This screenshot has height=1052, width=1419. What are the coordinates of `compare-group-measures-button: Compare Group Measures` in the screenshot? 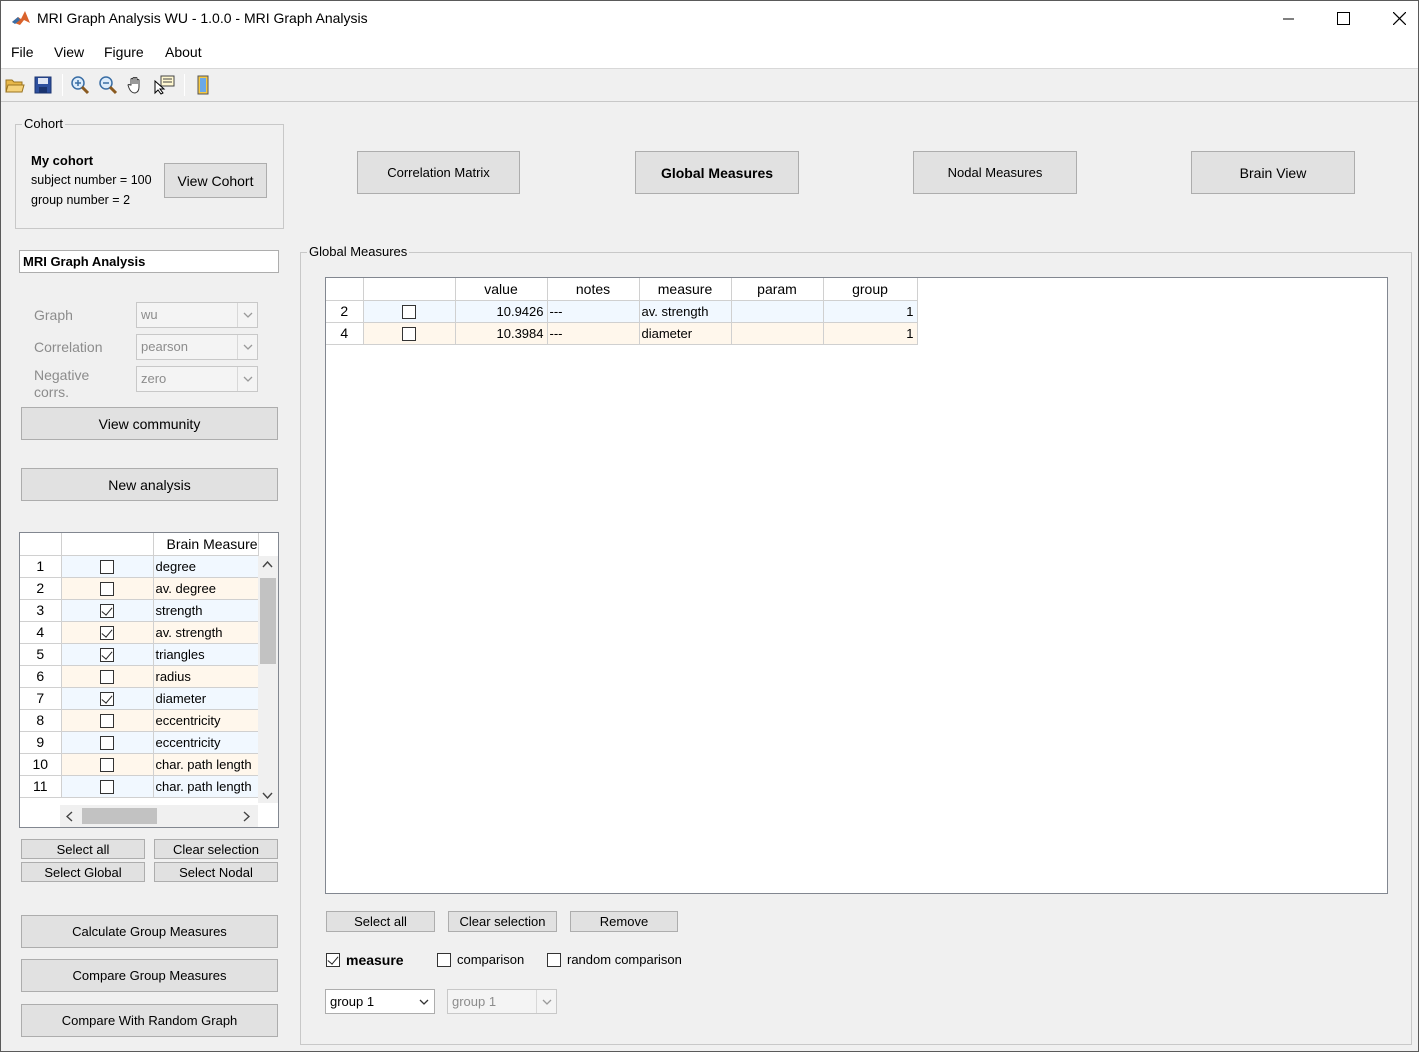 It's located at (149, 975).